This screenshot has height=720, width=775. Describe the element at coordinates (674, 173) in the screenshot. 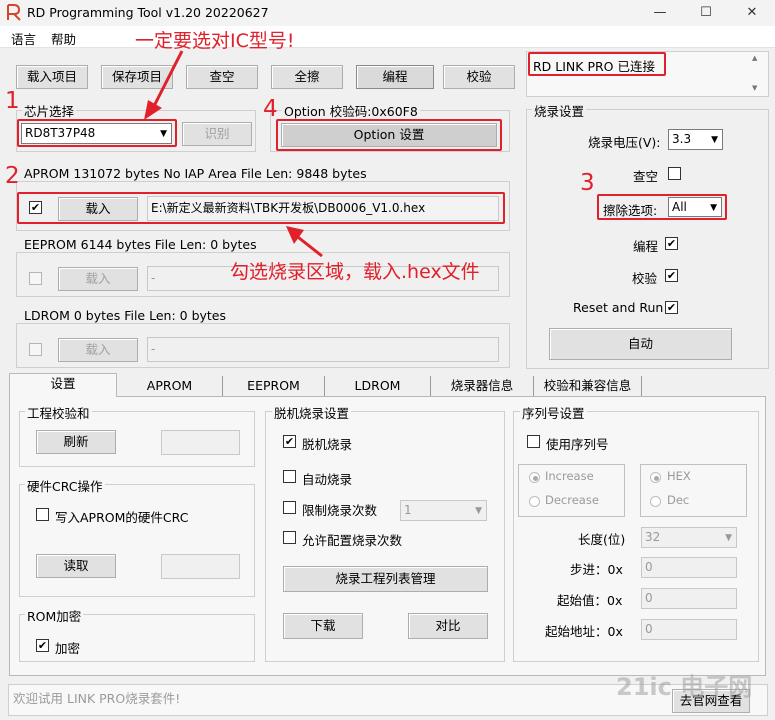

I see `check-blank-checkbox` at that location.